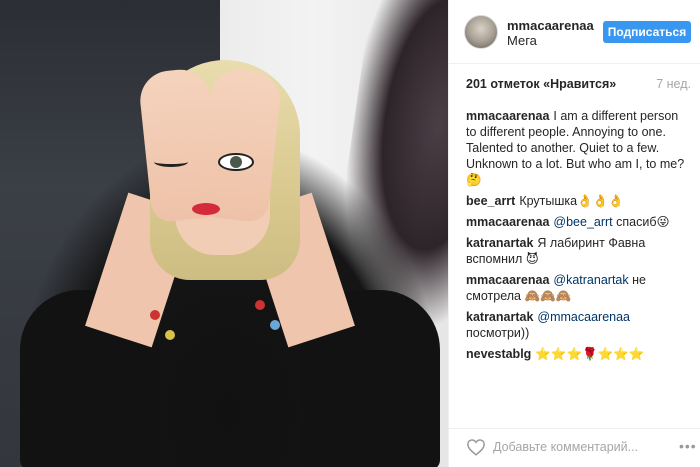 This screenshot has height=467, width=700. Describe the element at coordinates (532, 258) in the screenshot. I see `comment-emoji: 😈` at that location.